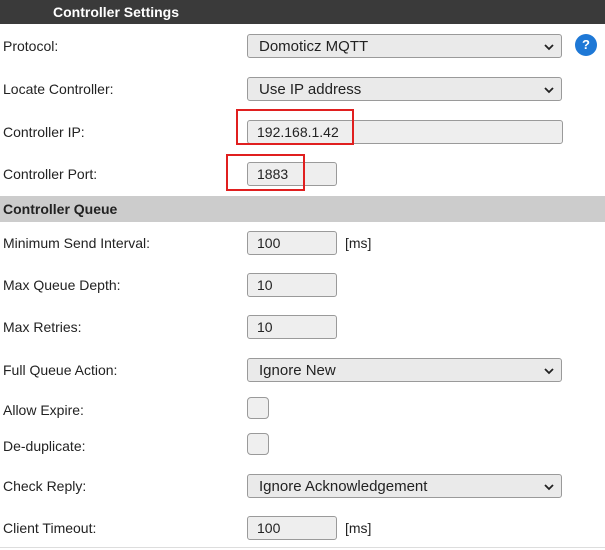 This screenshot has height=550, width=605. What do you see at coordinates (314, 46) in the screenshot?
I see `protocol-value: Domoticz MQTT` at bounding box center [314, 46].